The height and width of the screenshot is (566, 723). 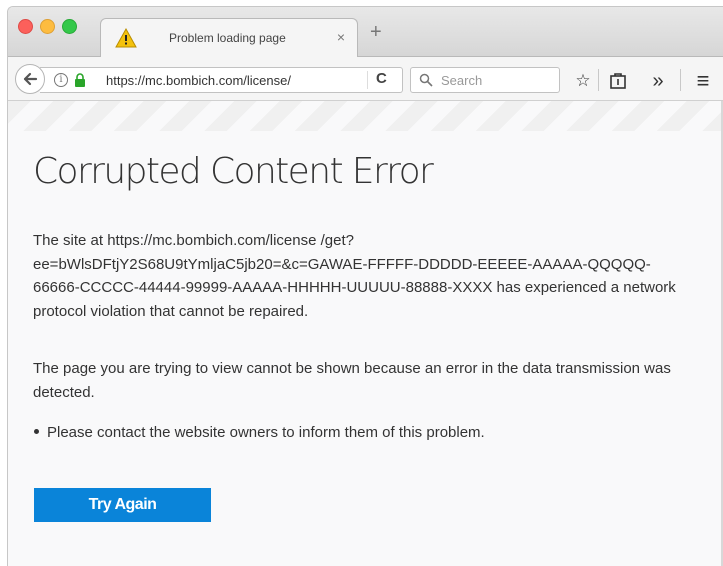 What do you see at coordinates (233, 80) in the screenshot?
I see `url-text: https://mc.bombich.com/license/` at bounding box center [233, 80].